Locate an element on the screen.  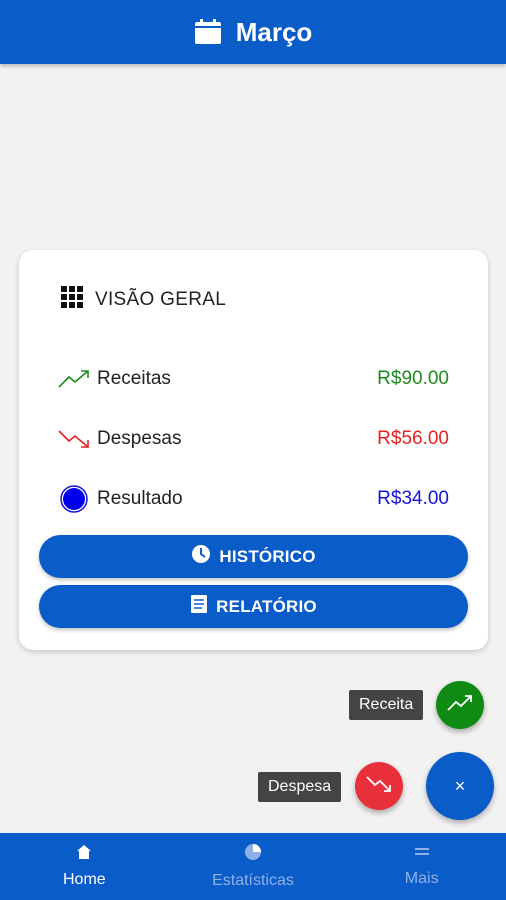
report-button-label: RELATÓRIO is located at coordinates (266, 606).